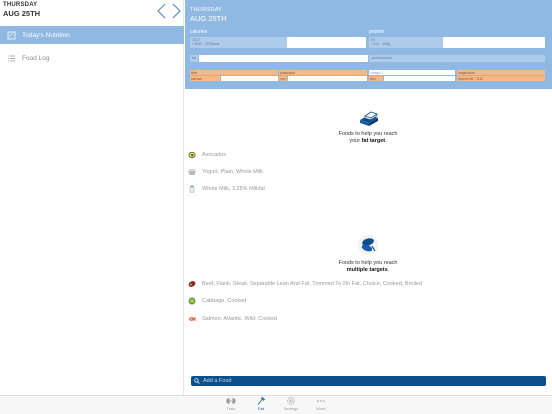  Describe the element at coordinates (278, 42) in the screenshot. I see `calories-bar: 1537 / 1180 - 2076kcal` at that location.